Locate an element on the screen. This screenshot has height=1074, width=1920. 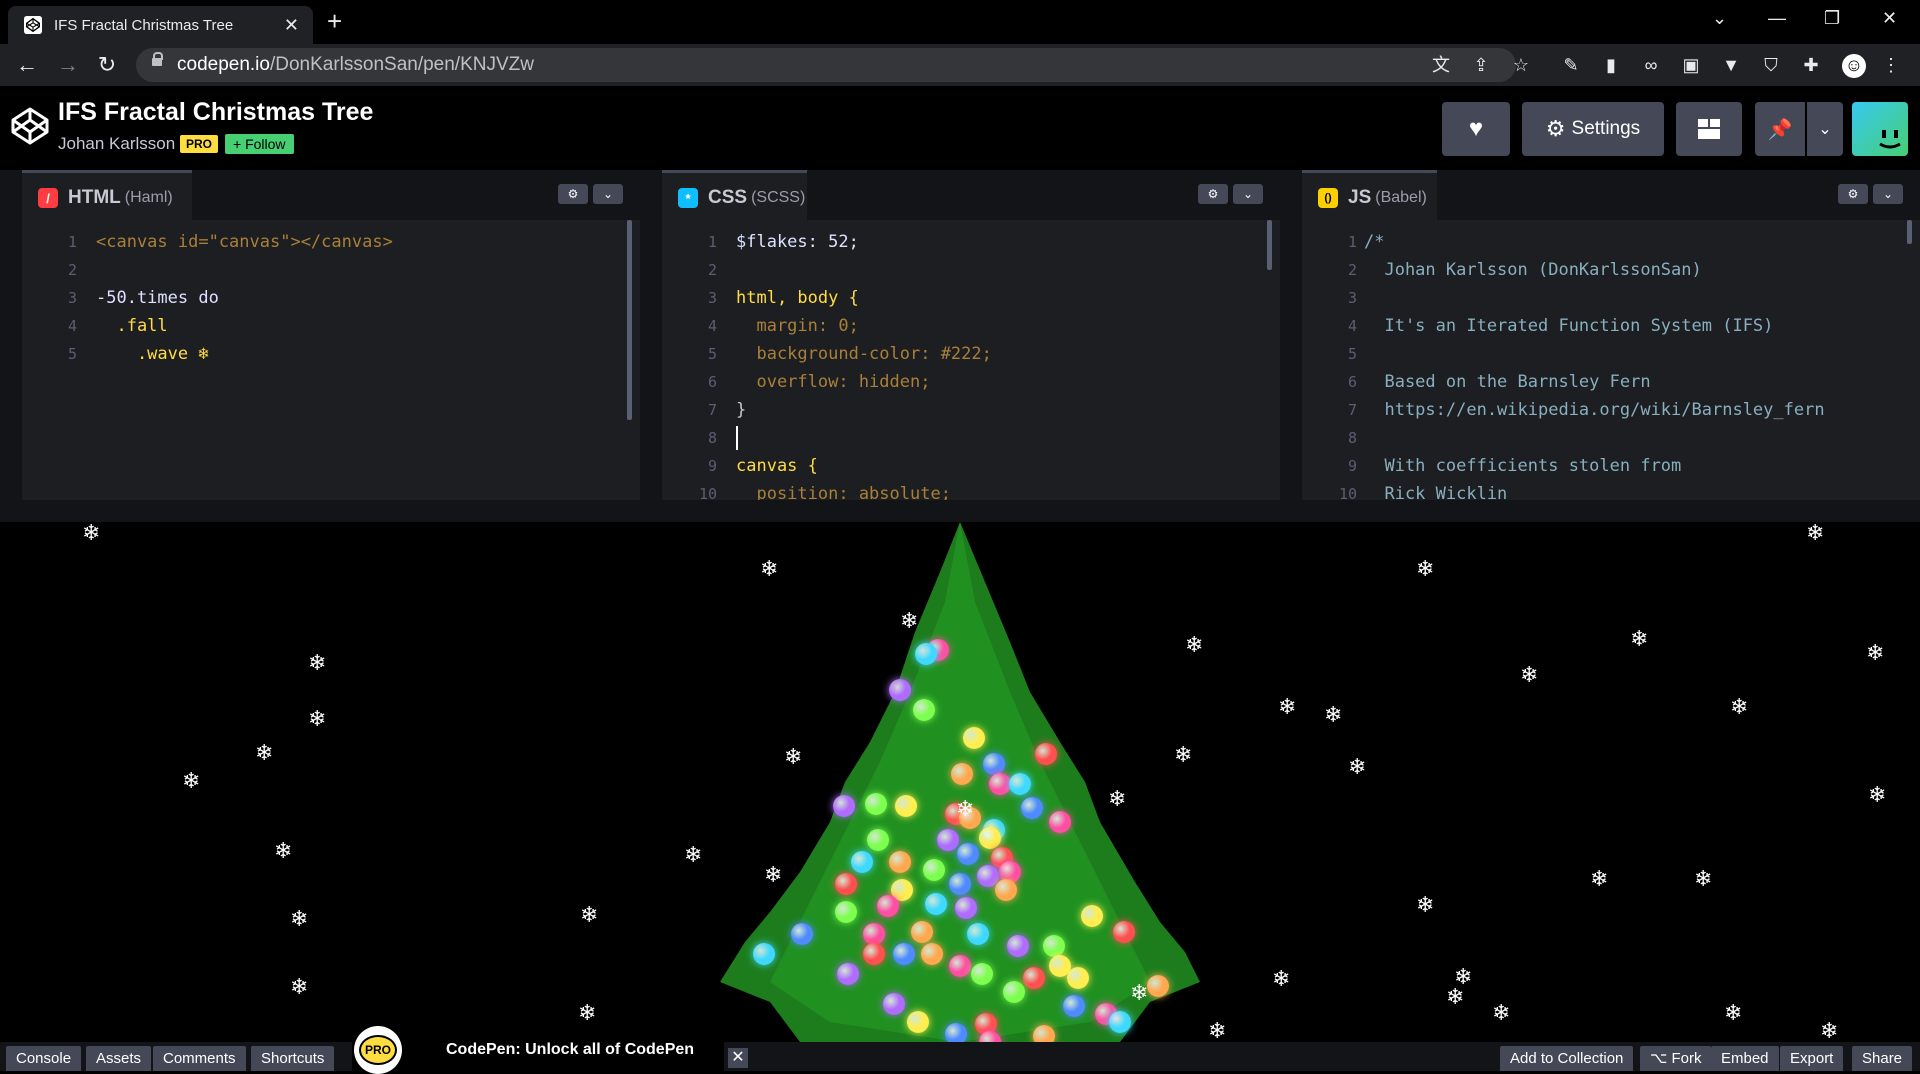
html-scrollbar is located at coordinates (629, 320).